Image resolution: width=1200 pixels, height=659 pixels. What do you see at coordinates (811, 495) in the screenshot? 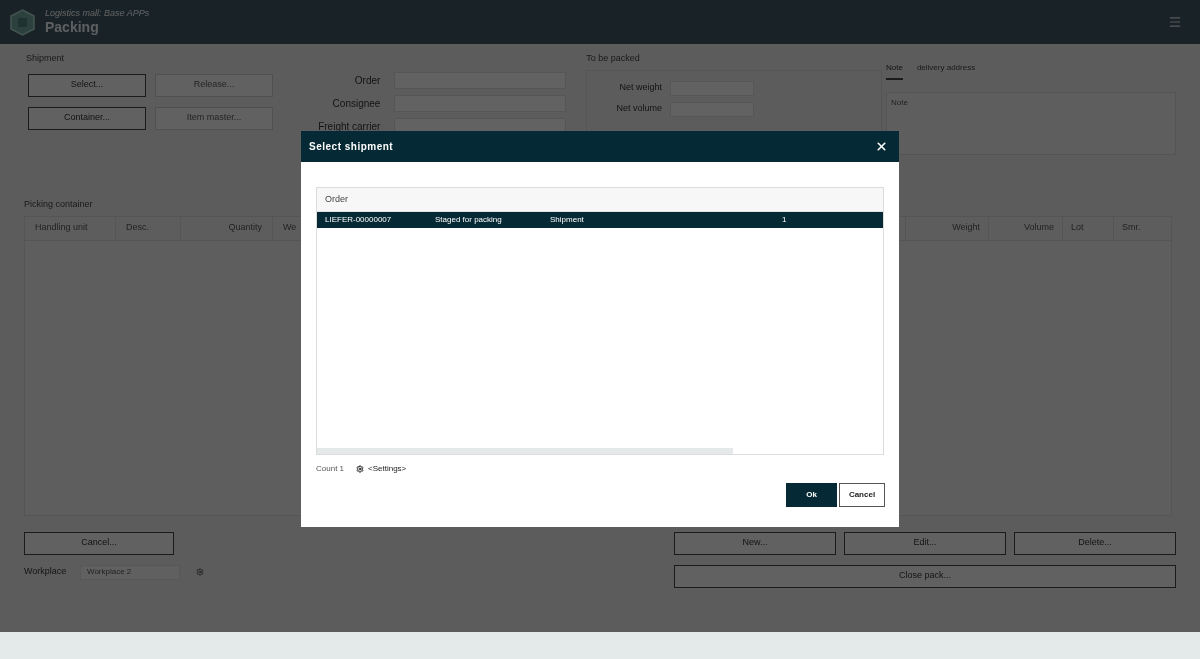
I see `dialog-button: Ok` at bounding box center [811, 495].